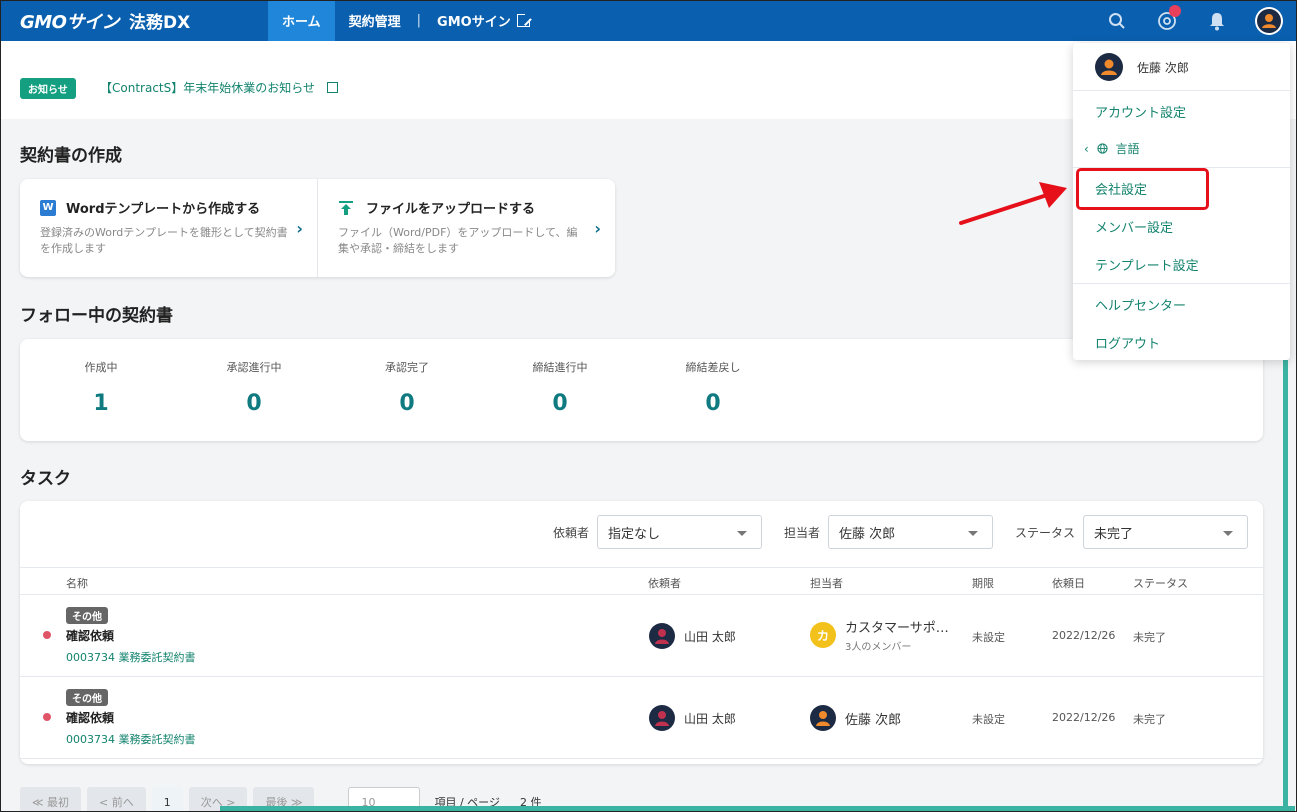 The image size is (1297, 812). I want to click on stat-approval-complete: 承認完了 0, so click(407, 387).